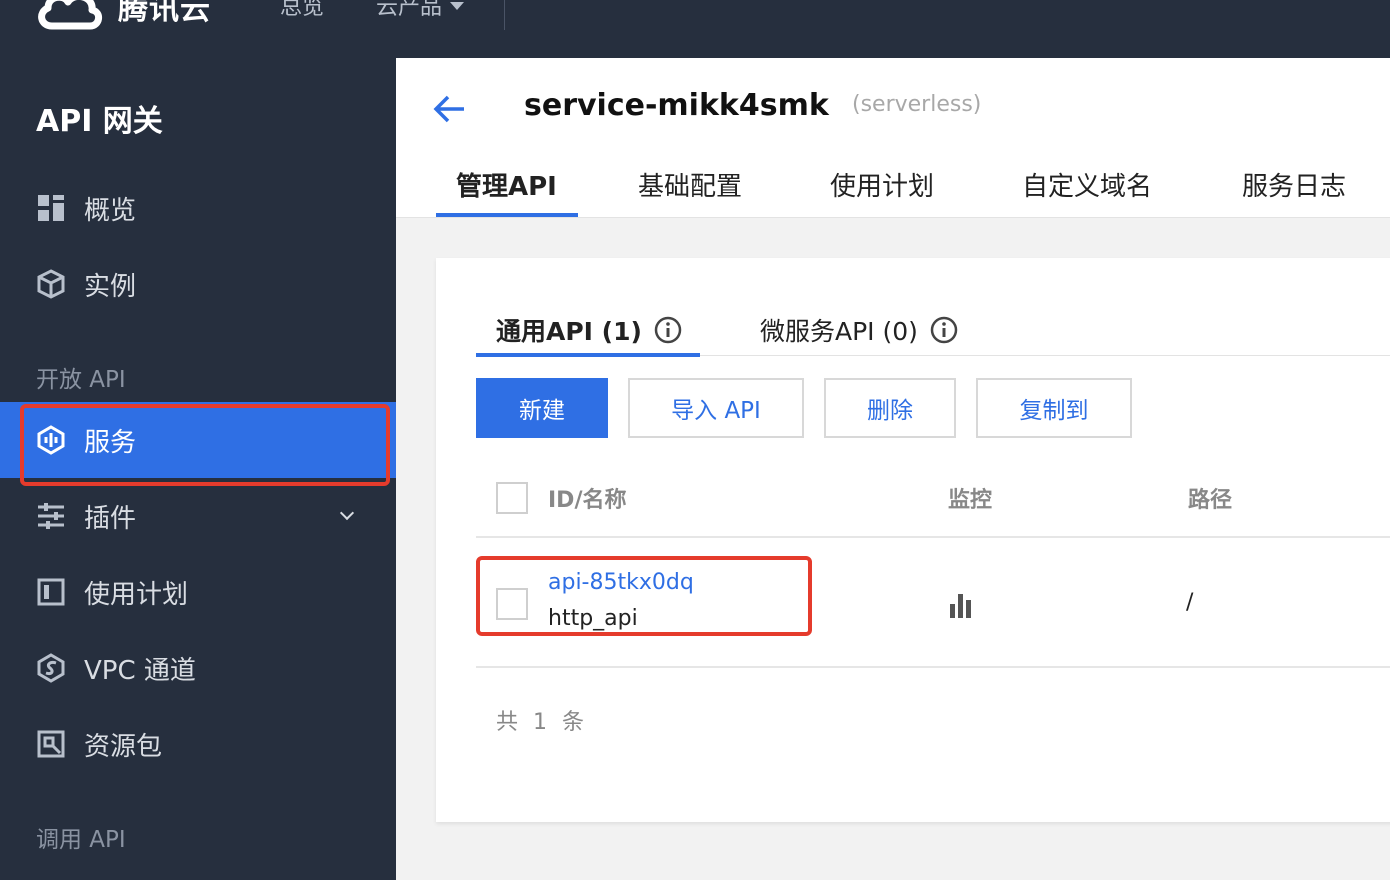 Image resolution: width=1390 pixels, height=880 pixels. What do you see at coordinates (506, 192) in the screenshot?
I see `tab-manage-api: 管理API` at bounding box center [506, 192].